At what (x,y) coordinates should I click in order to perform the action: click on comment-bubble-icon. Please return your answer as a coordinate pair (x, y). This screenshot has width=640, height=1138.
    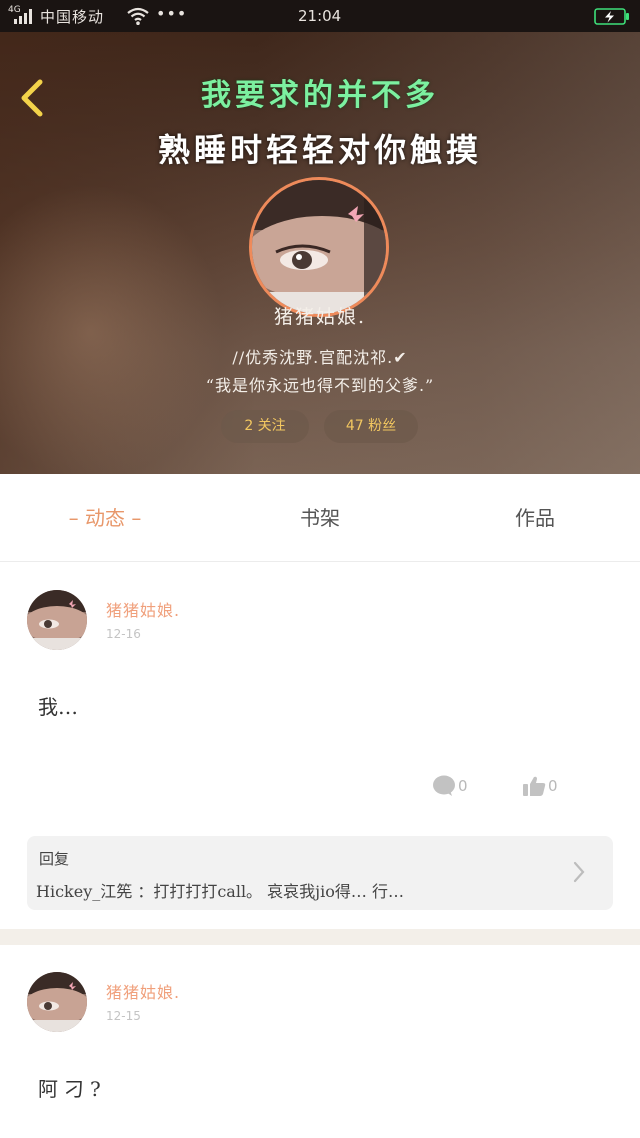
    Looking at the image, I should click on (444, 785).